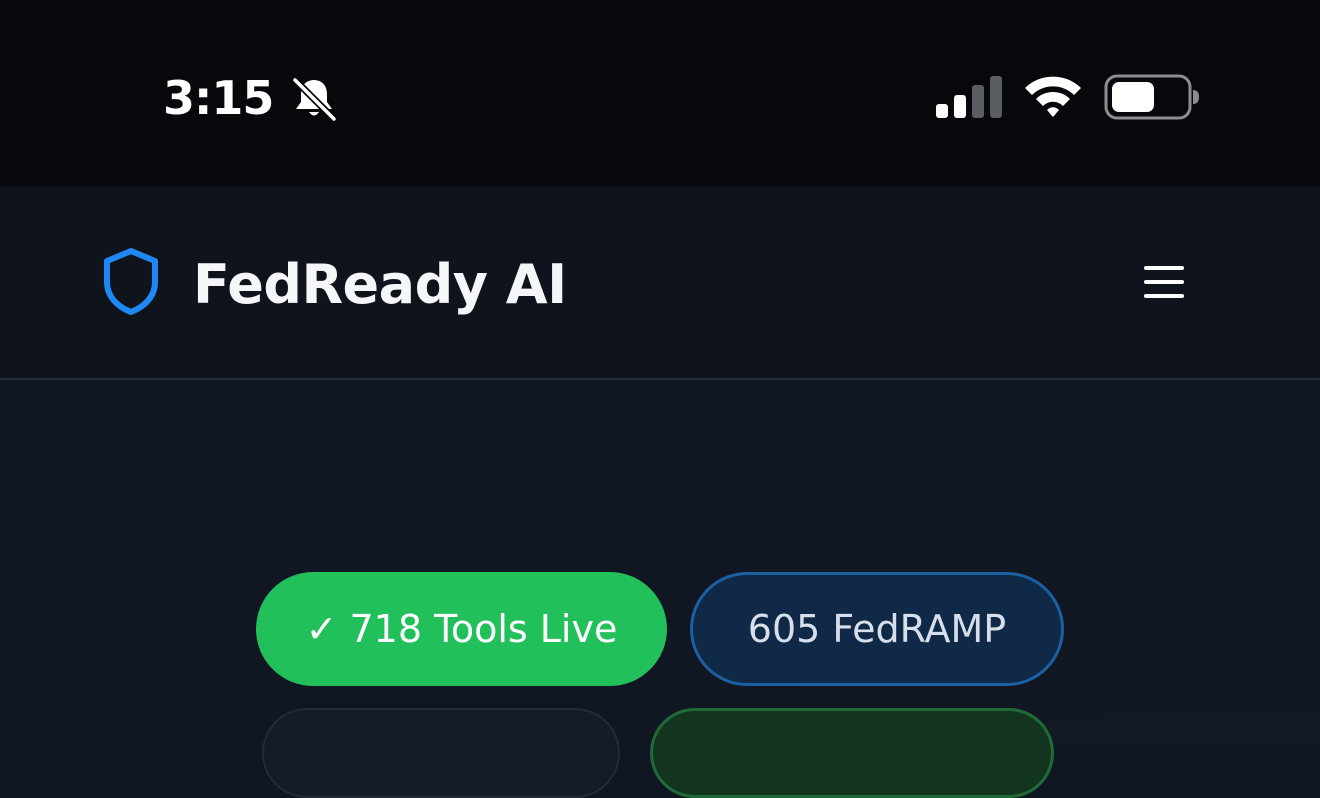 This screenshot has width=1320, height=798. Describe the element at coordinates (380, 285) in the screenshot. I see `brand-name: FedReady AI` at that location.